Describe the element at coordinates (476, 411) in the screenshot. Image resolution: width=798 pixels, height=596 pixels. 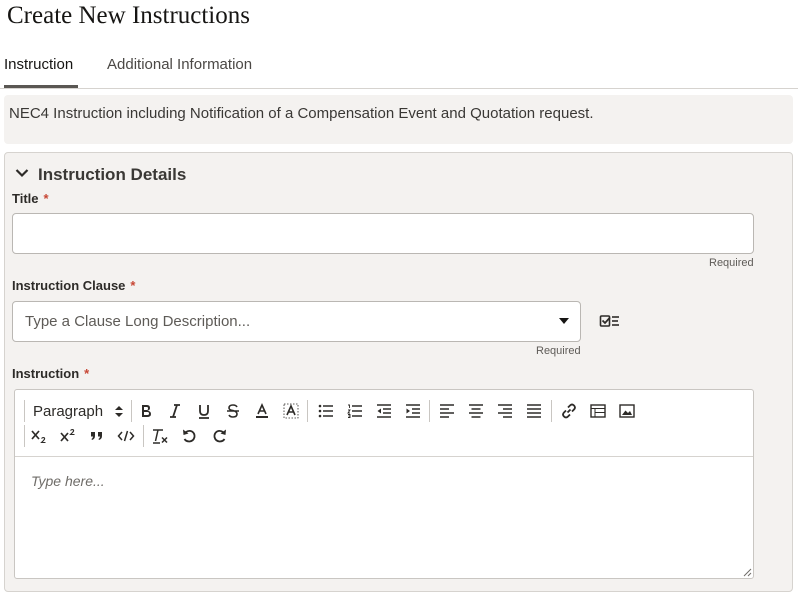
I see `align-center-icon` at that location.